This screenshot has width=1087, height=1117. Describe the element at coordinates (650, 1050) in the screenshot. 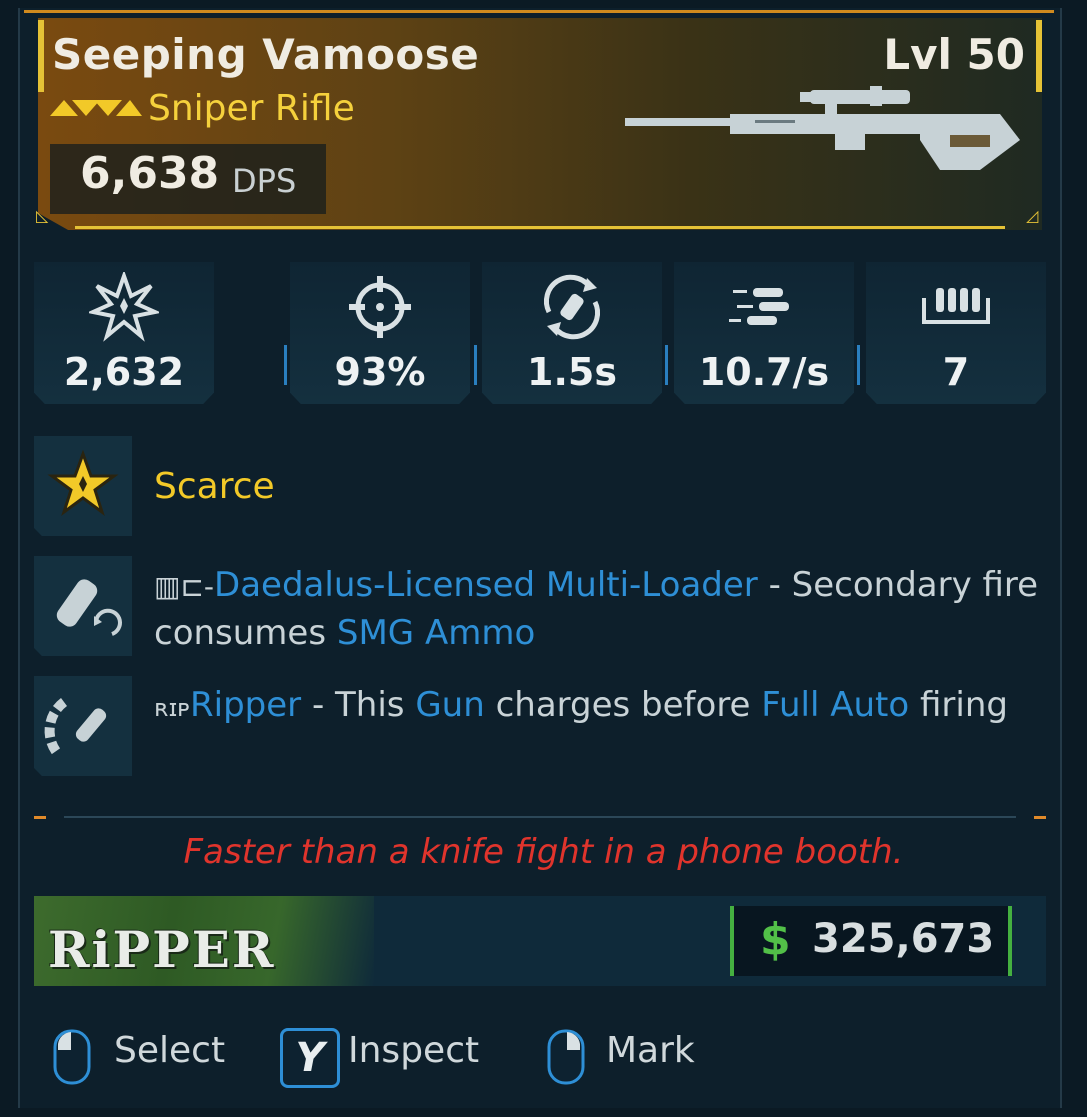

I see `mark-label: Mark` at that location.